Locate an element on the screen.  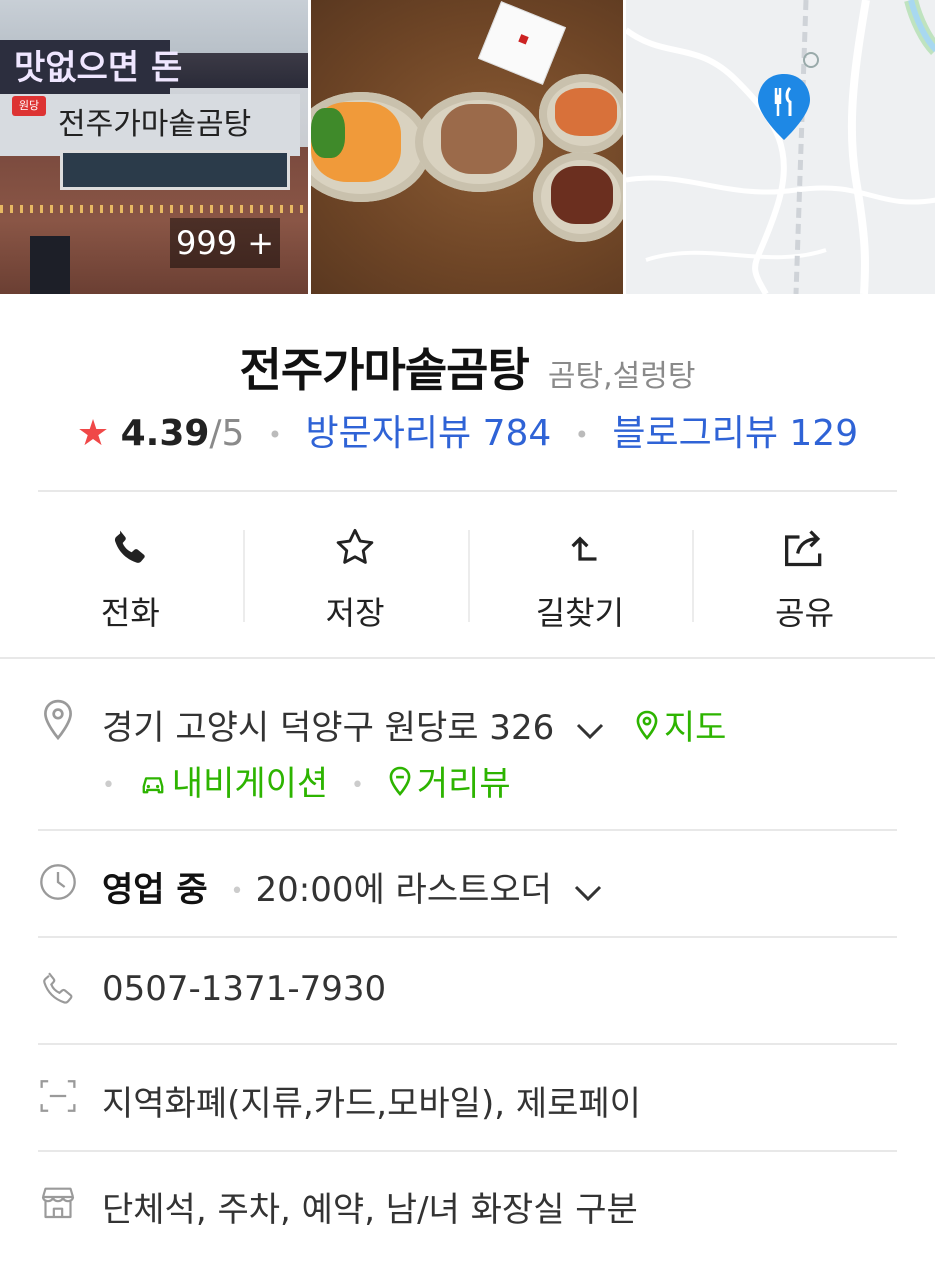
address-text: 경기 고양시 덕양구 원당로 326 is located at coordinates (328, 728).